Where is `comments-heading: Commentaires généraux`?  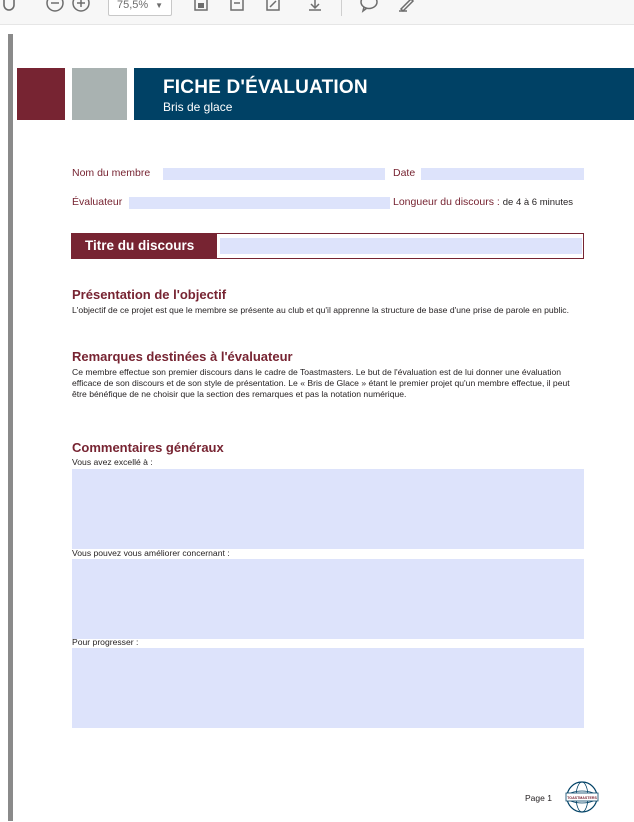 comments-heading: Commentaires généraux is located at coordinates (148, 447).